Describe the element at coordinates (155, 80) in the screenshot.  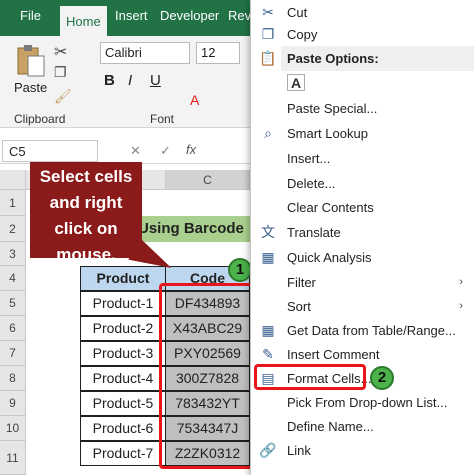
I see `underline-icon: U` at that location.